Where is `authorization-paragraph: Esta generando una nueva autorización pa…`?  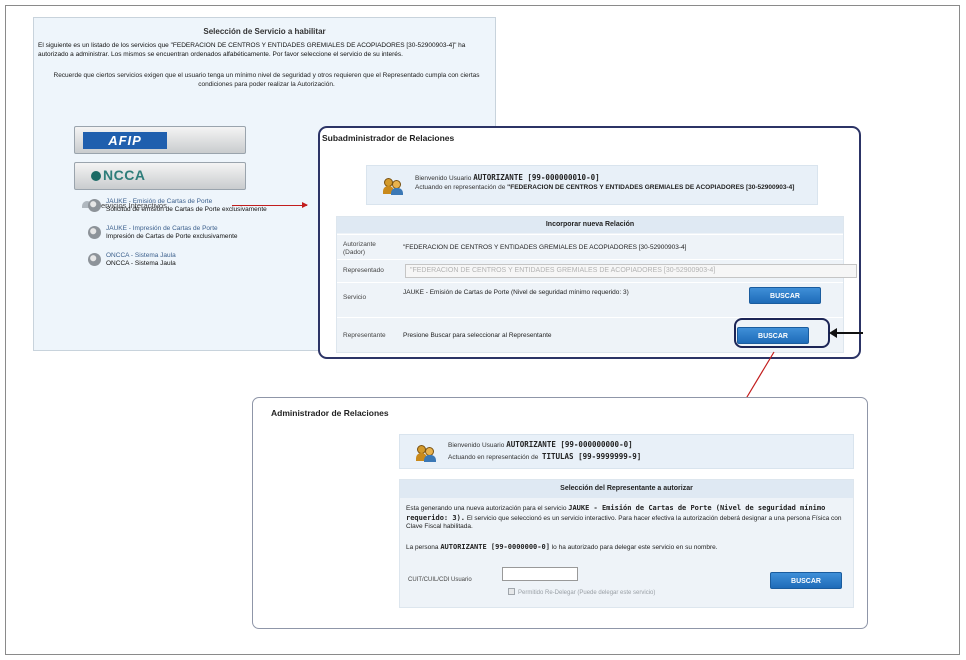
authorization-paragraph: Esta generando una nueva autorización pa… is located at coordinates (628, 518).